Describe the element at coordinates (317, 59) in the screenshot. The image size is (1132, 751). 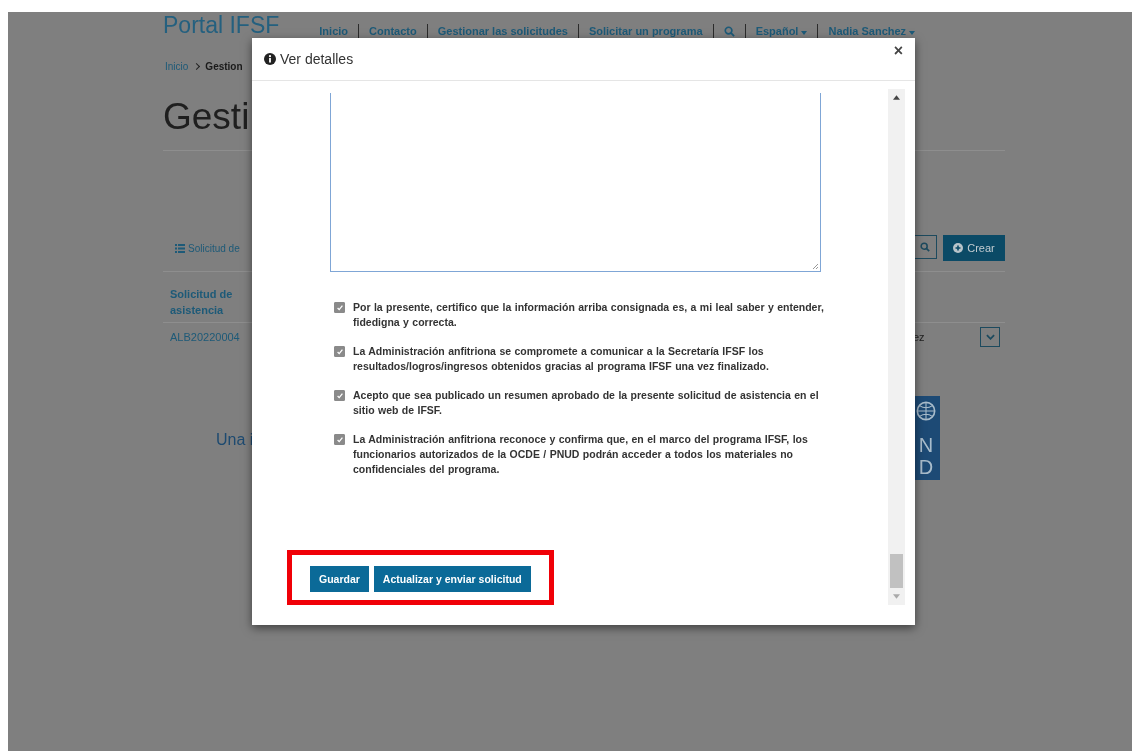
I see `dialog-title: Ver detalles` at that location.